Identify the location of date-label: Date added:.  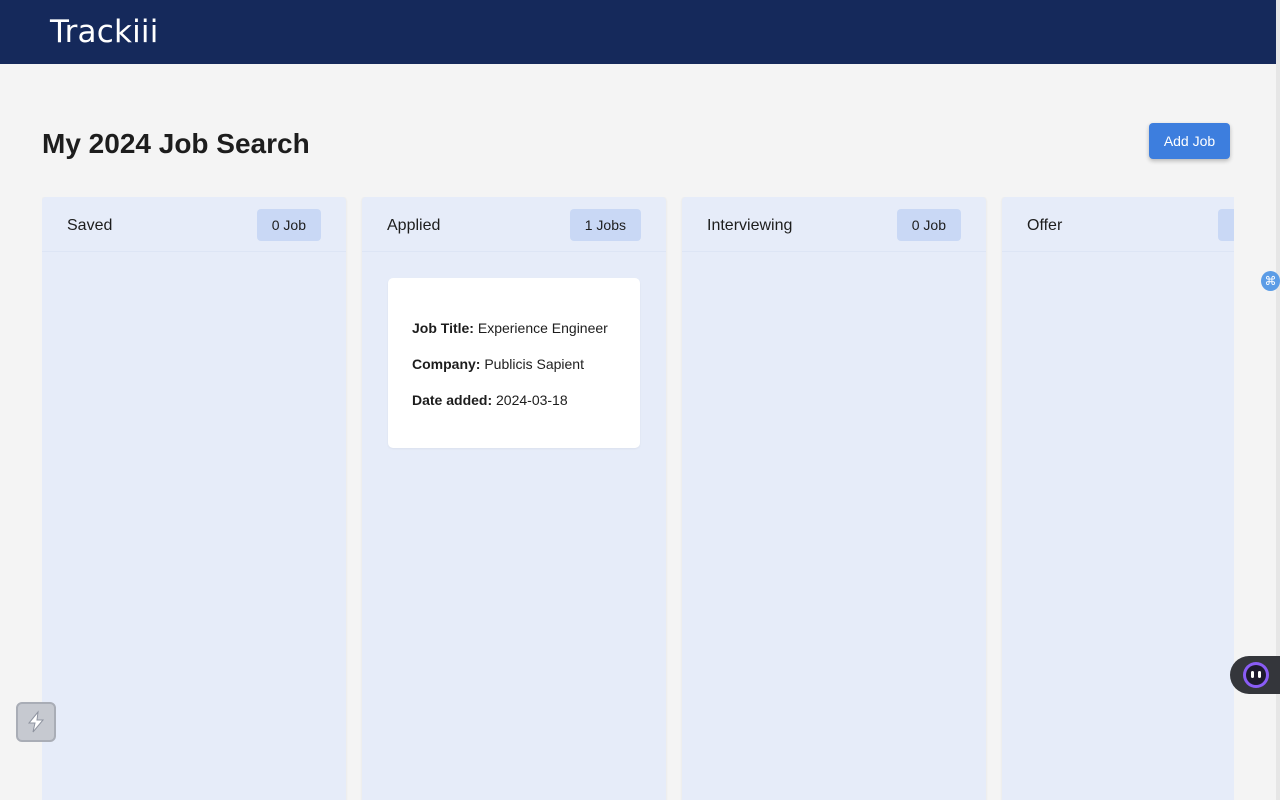
(452, 400).